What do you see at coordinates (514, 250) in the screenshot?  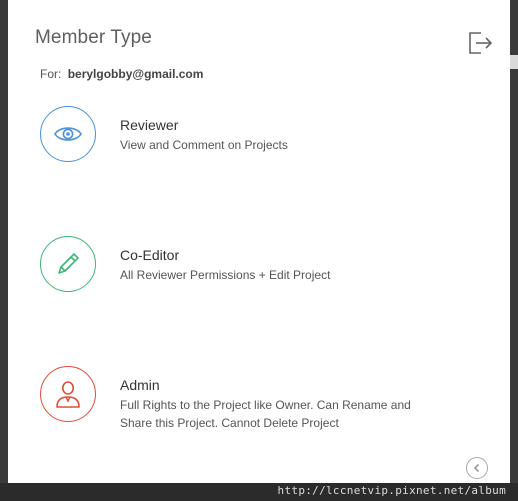 I see `backdrop-right` at bounding box center [514, 250].